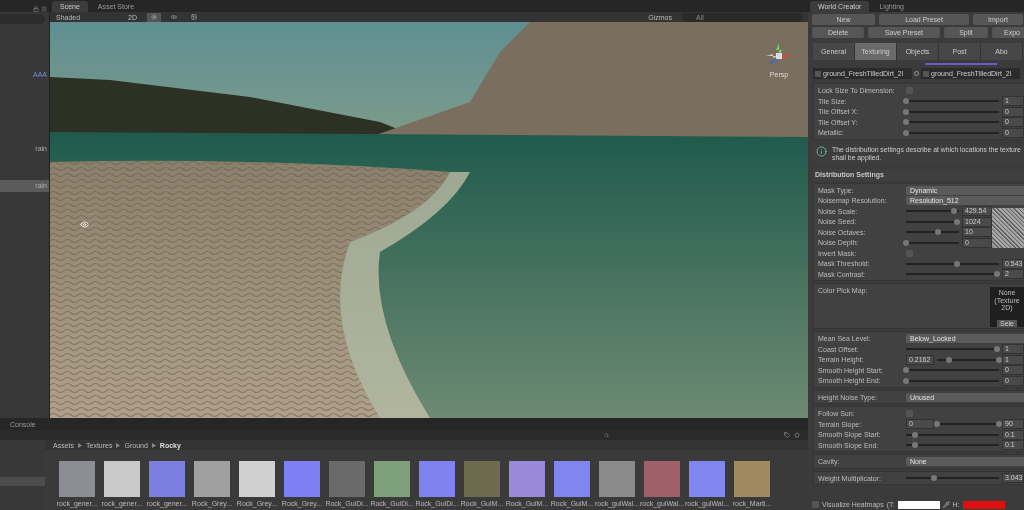 The height and width of the screenshot is (510, 1024). What do you see at coordinates (84, 224) in the screenshot?
I see `eye-icon` at bounding box center [84, 224].